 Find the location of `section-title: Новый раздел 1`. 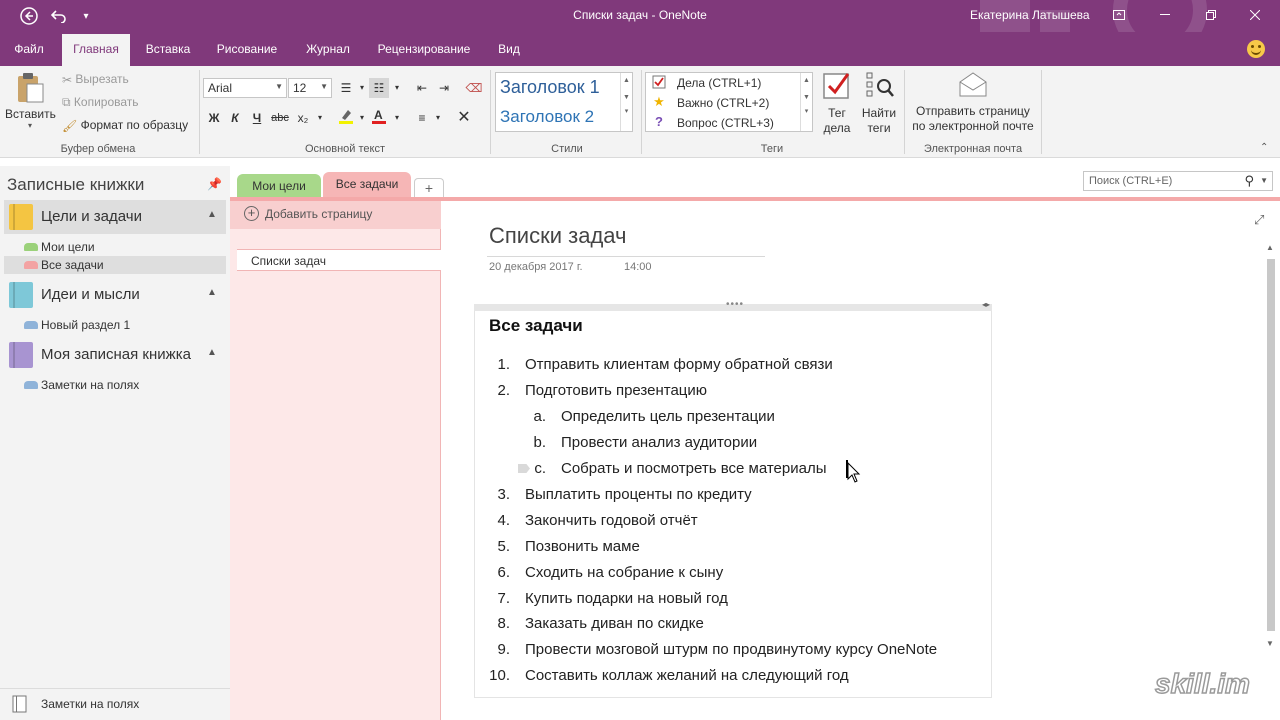

section-title: Новый раздел 1 is located at coordinates (86, 325).